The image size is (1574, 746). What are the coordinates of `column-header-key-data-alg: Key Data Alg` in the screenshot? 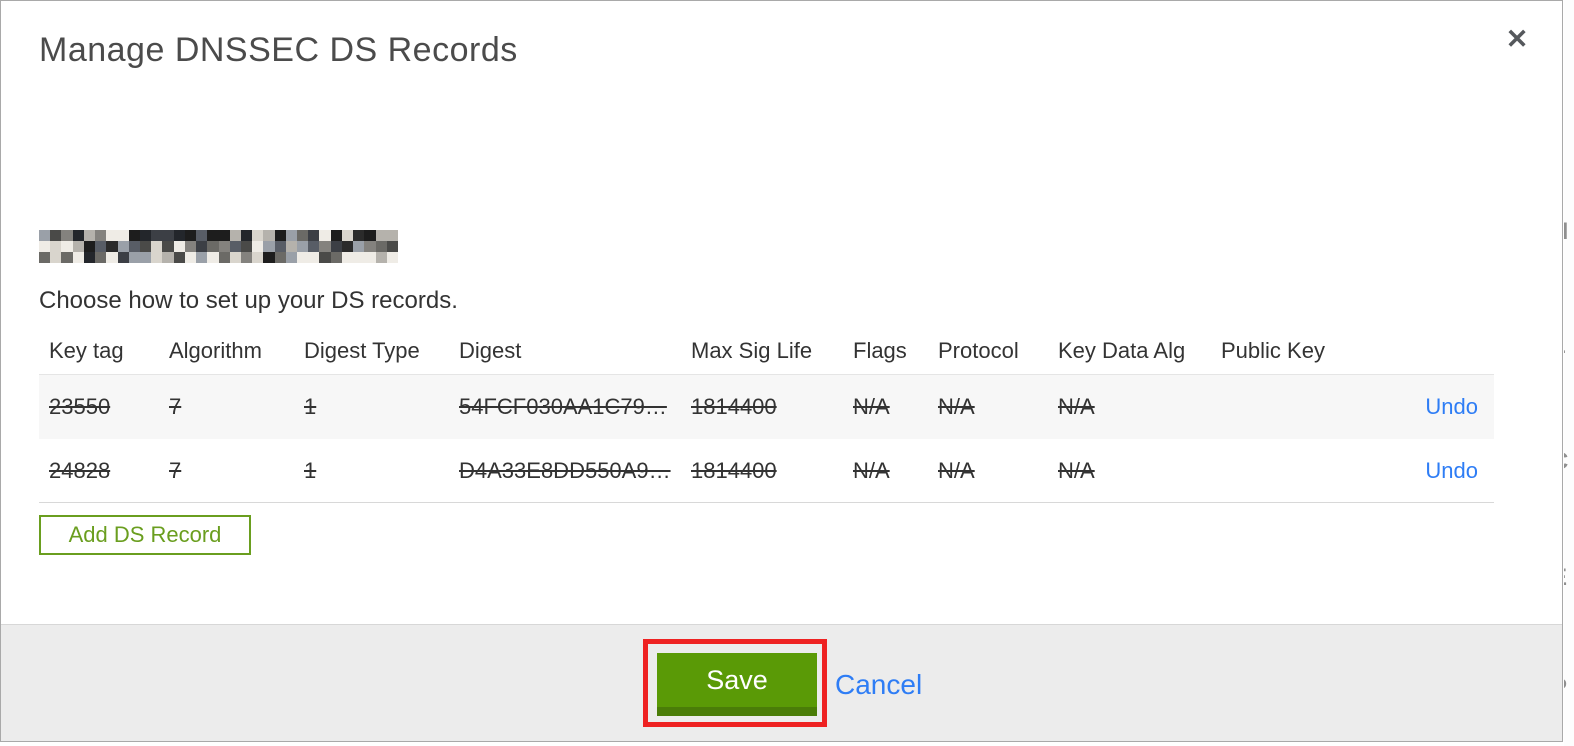 It's located at (1122, 350).